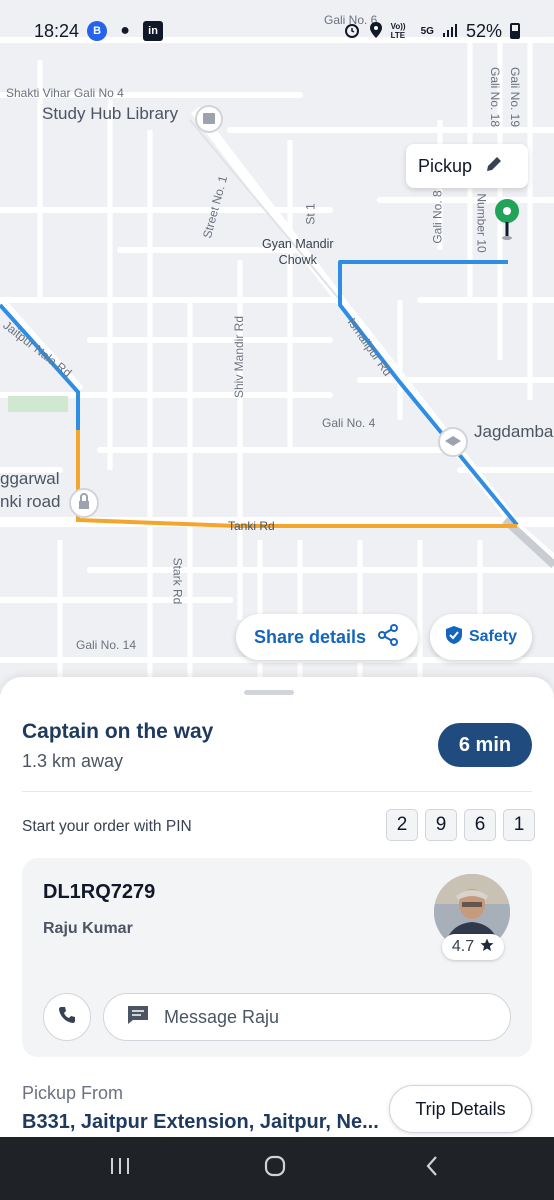 This screenshot has height=1200, width=554. Describe the element at coordinates (177, 581) in the screenshot. I see `map-label: Stark Rd` at that location.